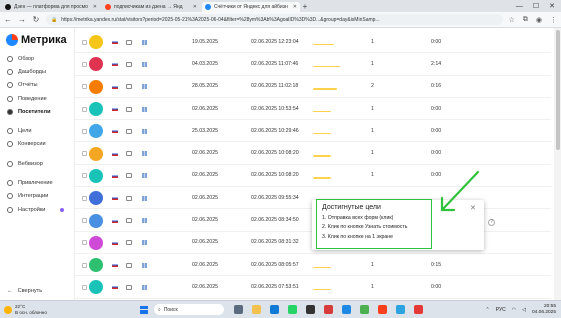 The image size is (561, 318). Describe the element at coordinates (10, 163) in the screenshot. I see `webvisor-icon` at that location.